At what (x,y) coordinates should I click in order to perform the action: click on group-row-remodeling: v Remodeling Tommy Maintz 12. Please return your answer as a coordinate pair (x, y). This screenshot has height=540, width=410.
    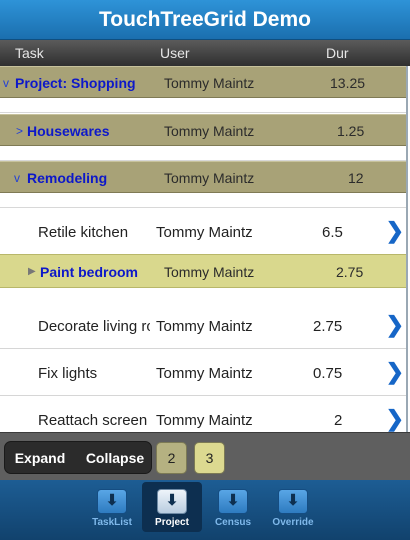
    Looking at the image, I should click on (203, 177).